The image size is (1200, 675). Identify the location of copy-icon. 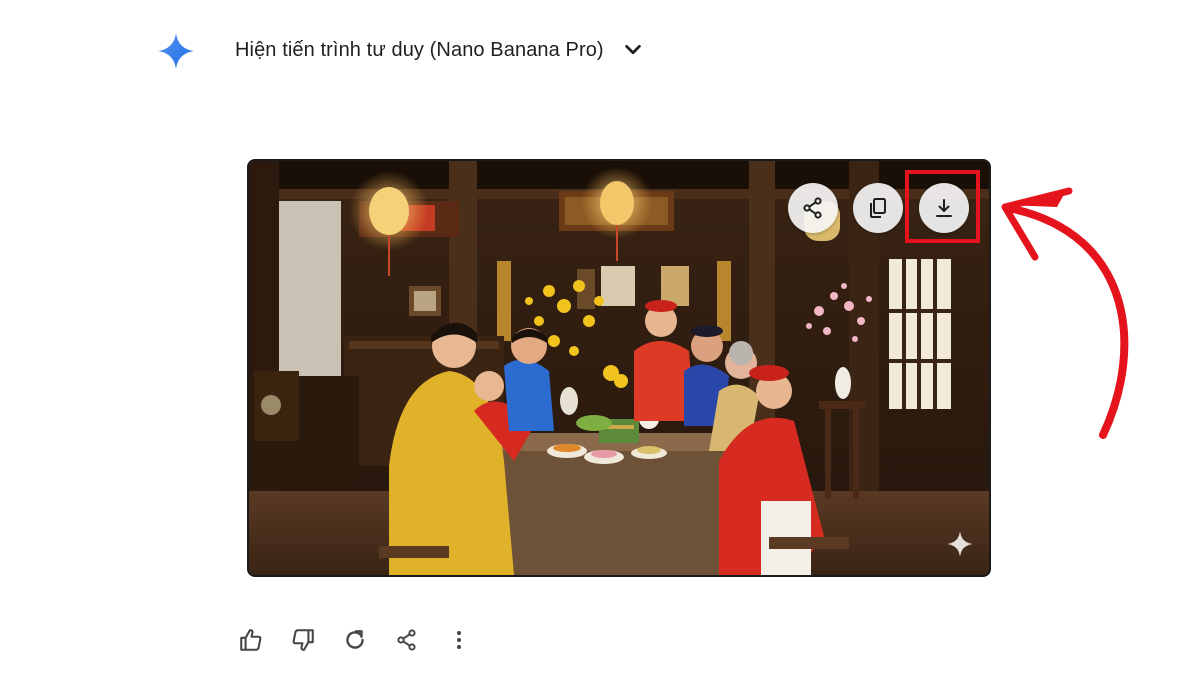
(878, 208).